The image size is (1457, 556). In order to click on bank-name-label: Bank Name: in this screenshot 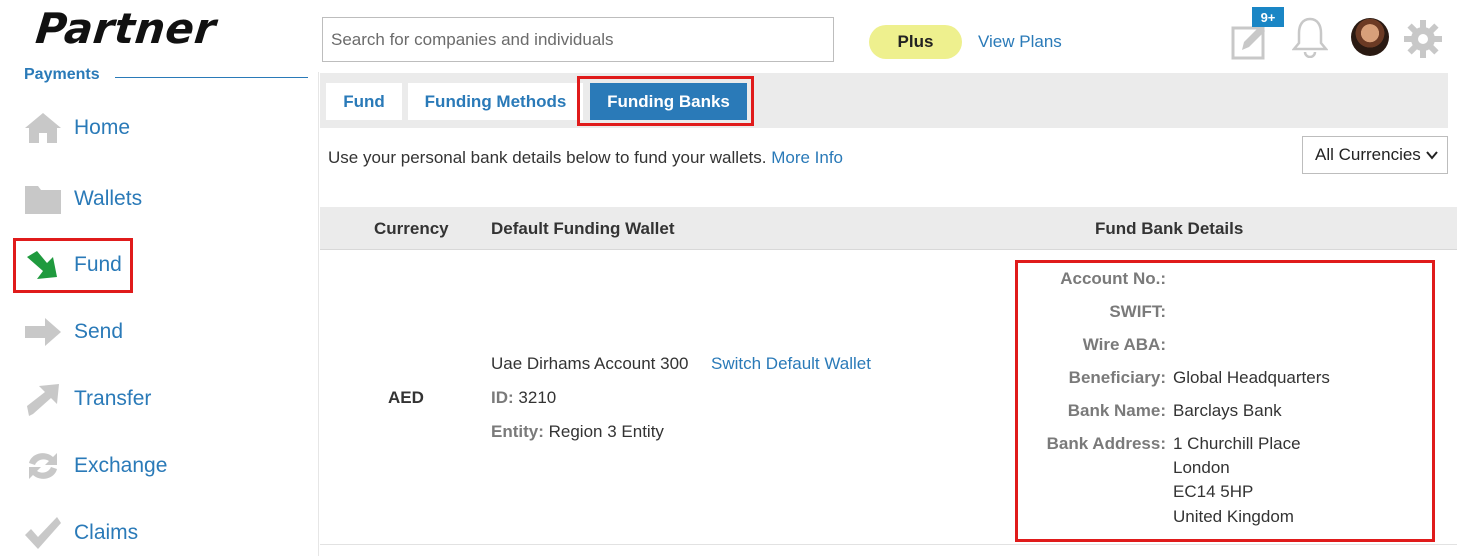, I will do `click(1116, 410)`.